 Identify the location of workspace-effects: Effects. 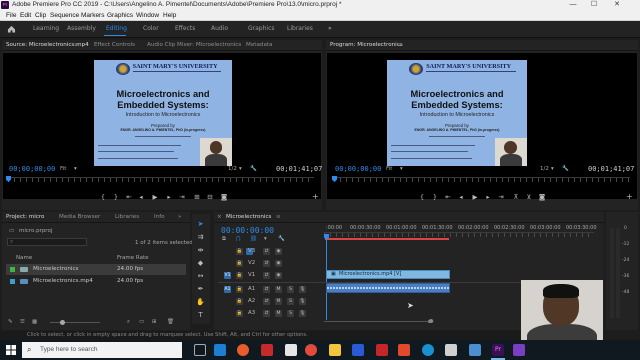
(185, 28).